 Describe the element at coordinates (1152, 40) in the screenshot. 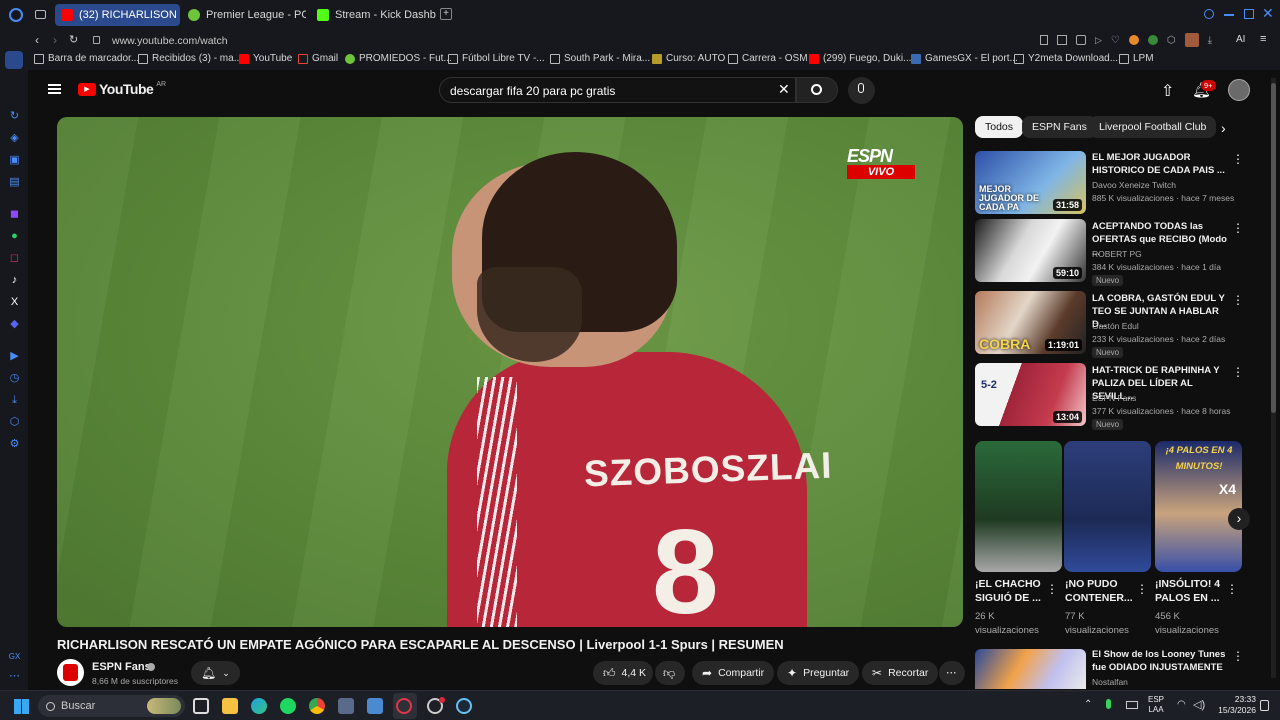

I see `extension-icon` at that location.